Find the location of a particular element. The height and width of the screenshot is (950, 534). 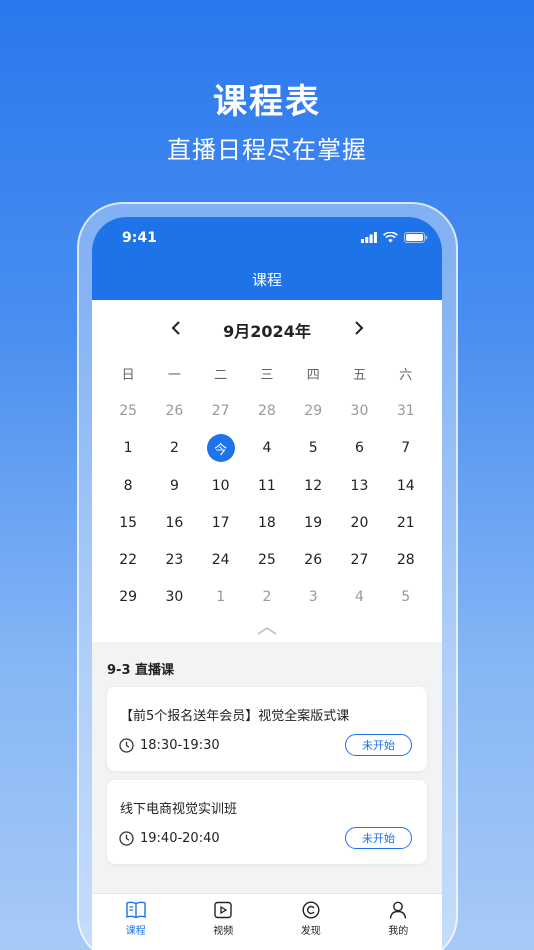

month-label: 9月2024年 is located at coordinates (267, 331).